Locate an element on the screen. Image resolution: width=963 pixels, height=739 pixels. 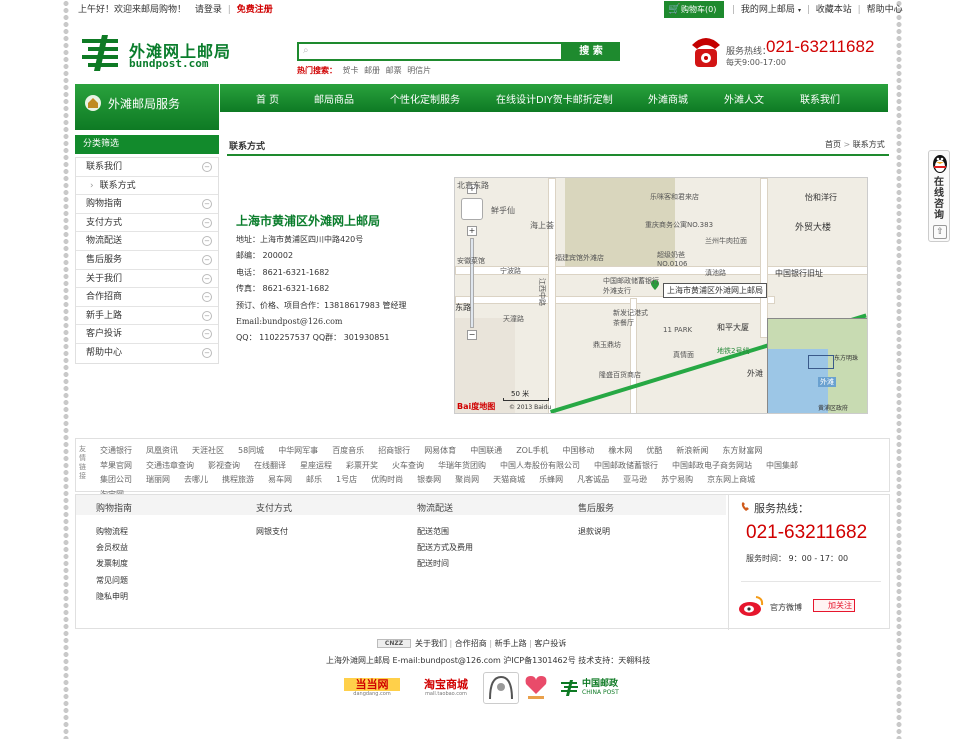
bottom-link-guide: 新手上路 is located at coordinates (511, 643).